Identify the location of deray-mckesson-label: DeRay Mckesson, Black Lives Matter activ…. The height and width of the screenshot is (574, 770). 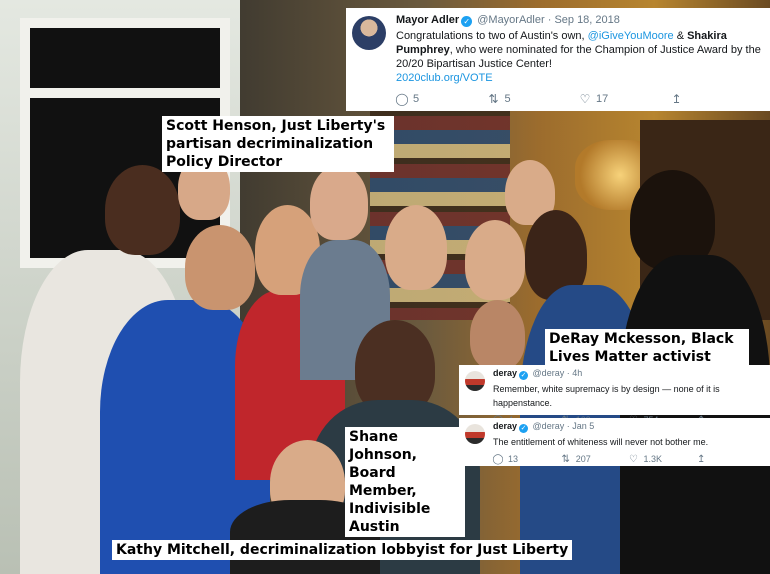
(647, 348).